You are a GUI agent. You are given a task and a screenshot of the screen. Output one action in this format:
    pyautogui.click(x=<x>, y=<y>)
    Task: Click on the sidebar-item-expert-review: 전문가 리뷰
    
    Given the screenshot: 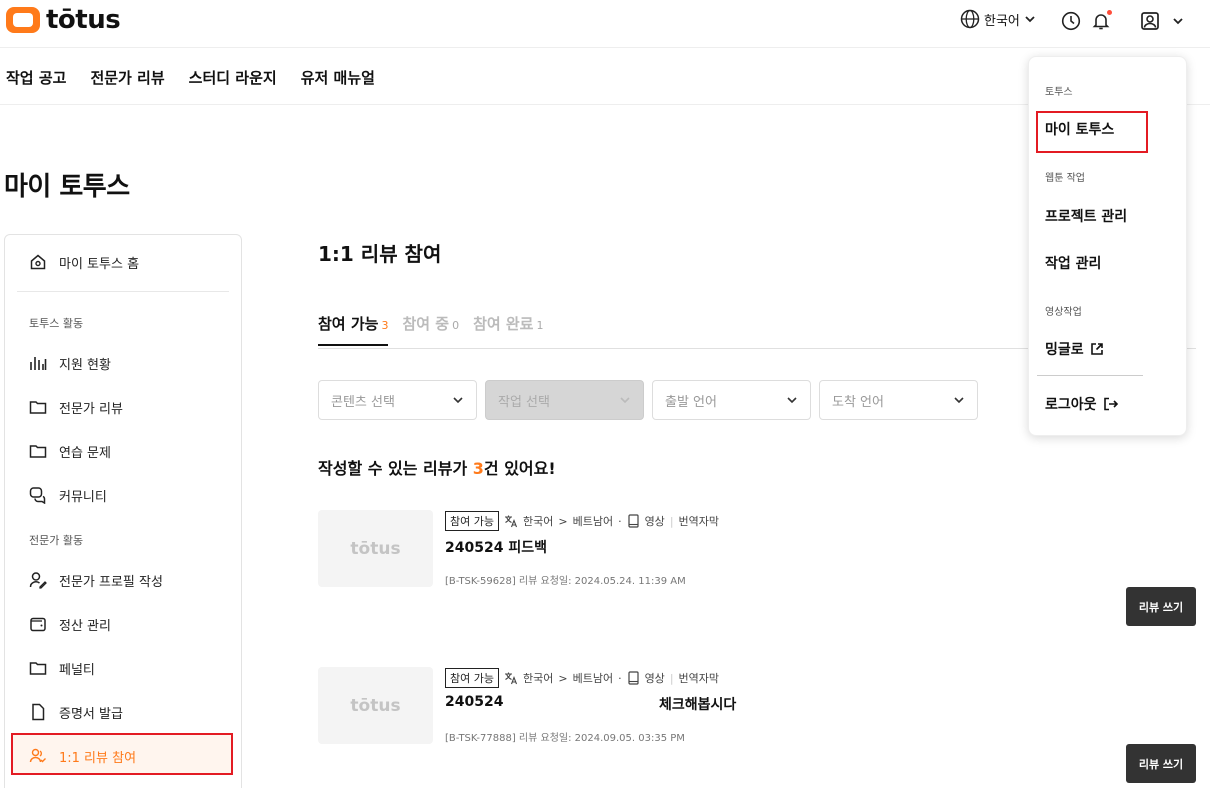 What is the action you would take?
    pyautogui.click(x=76, y=407)
    